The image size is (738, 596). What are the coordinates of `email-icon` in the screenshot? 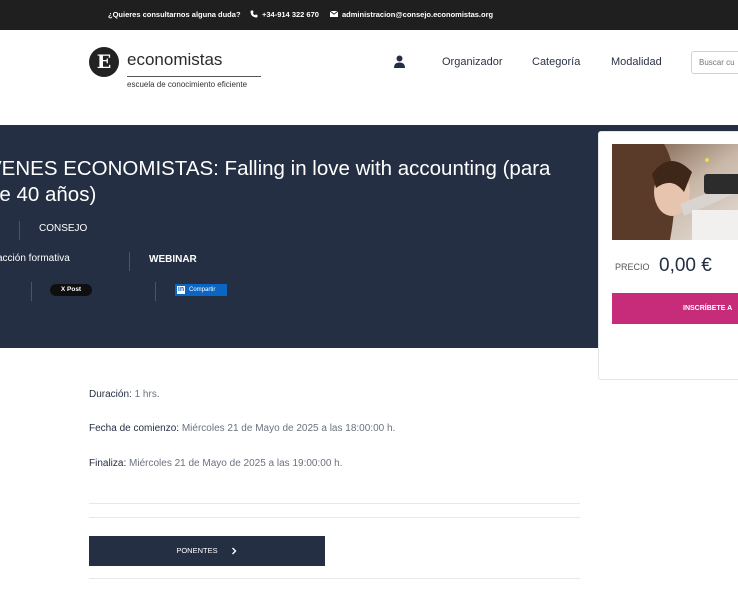 It's located at (334, 14).